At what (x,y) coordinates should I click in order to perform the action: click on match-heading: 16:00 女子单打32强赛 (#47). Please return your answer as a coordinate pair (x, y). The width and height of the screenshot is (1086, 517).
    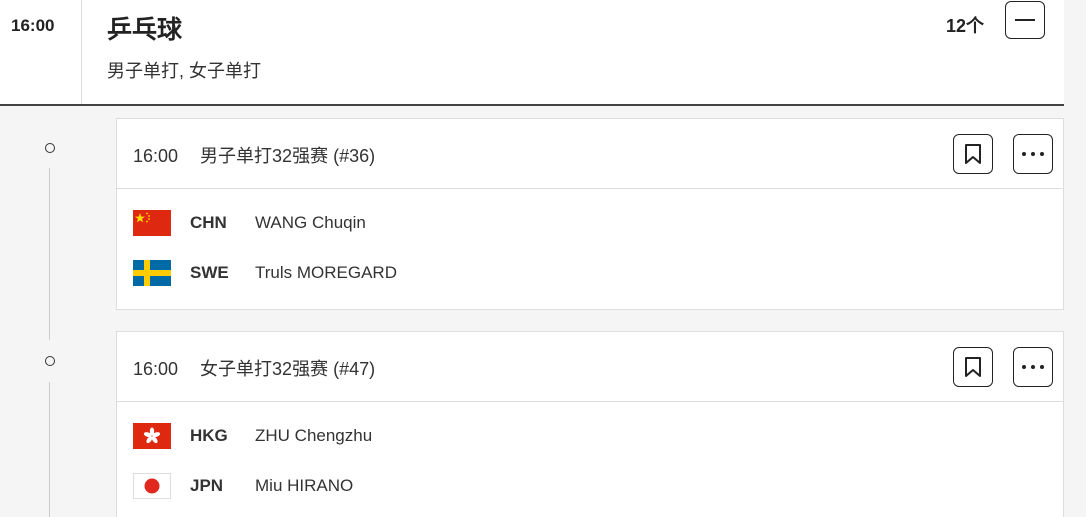
    Looking at the image, I should click on (254, 368).